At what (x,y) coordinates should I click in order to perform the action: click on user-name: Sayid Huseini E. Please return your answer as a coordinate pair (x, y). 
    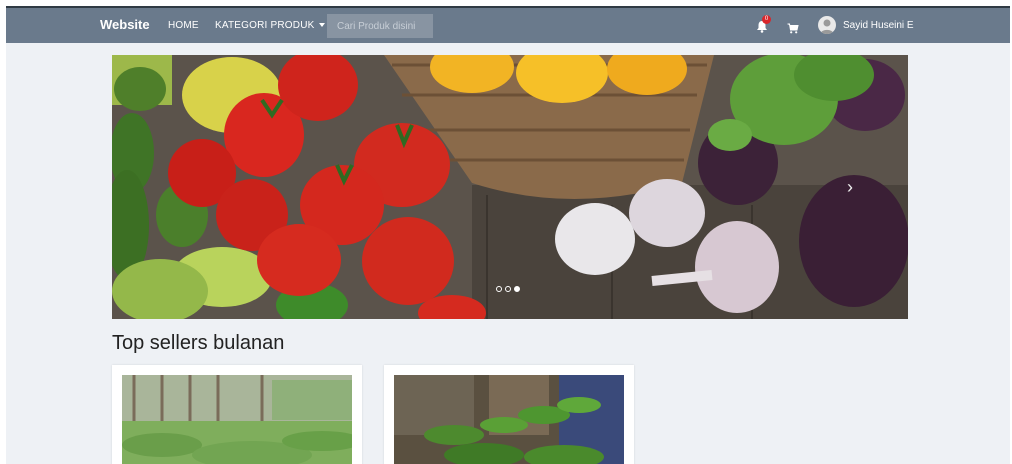
    Looking at the image, I should click on (878, 25).